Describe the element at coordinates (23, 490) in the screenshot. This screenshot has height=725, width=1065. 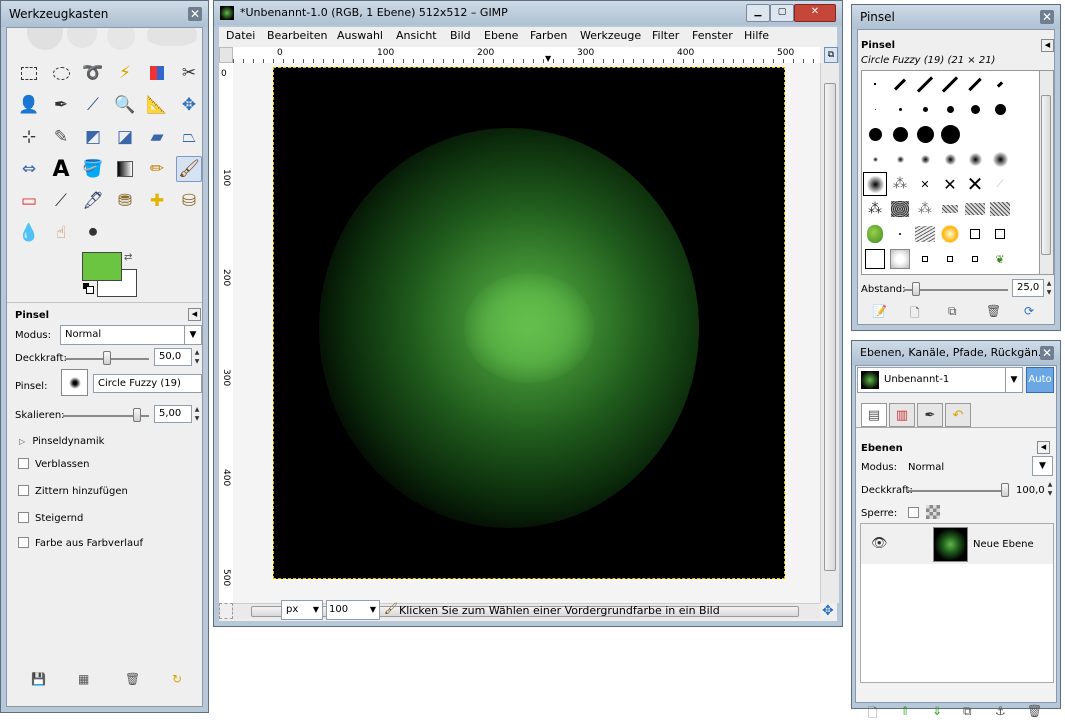
I see `jitter-checkbox` at that location.